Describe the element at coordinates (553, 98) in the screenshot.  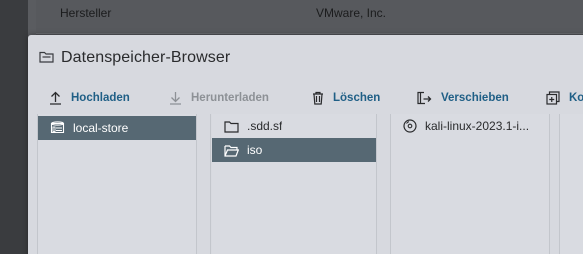
I see `copy-icon` at that location.